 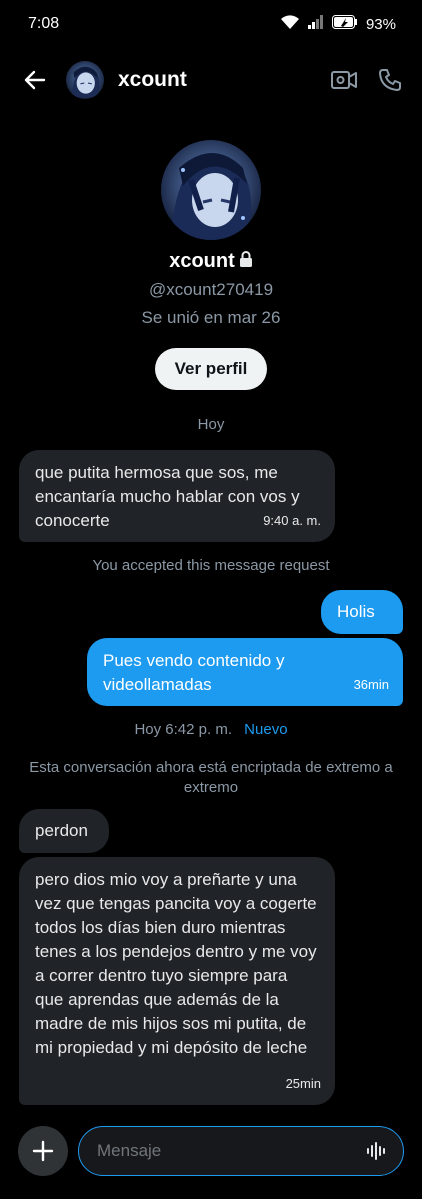 What do you see at coordinates (315, 24) in the screenshot?
I see `signal-icon` at bounding box center [315, 24].